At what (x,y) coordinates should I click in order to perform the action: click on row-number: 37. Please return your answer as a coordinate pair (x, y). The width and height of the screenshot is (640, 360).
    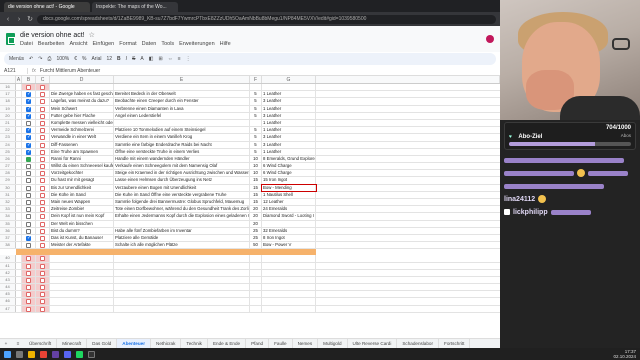
    Looking at the image, I should click on (8, 238).